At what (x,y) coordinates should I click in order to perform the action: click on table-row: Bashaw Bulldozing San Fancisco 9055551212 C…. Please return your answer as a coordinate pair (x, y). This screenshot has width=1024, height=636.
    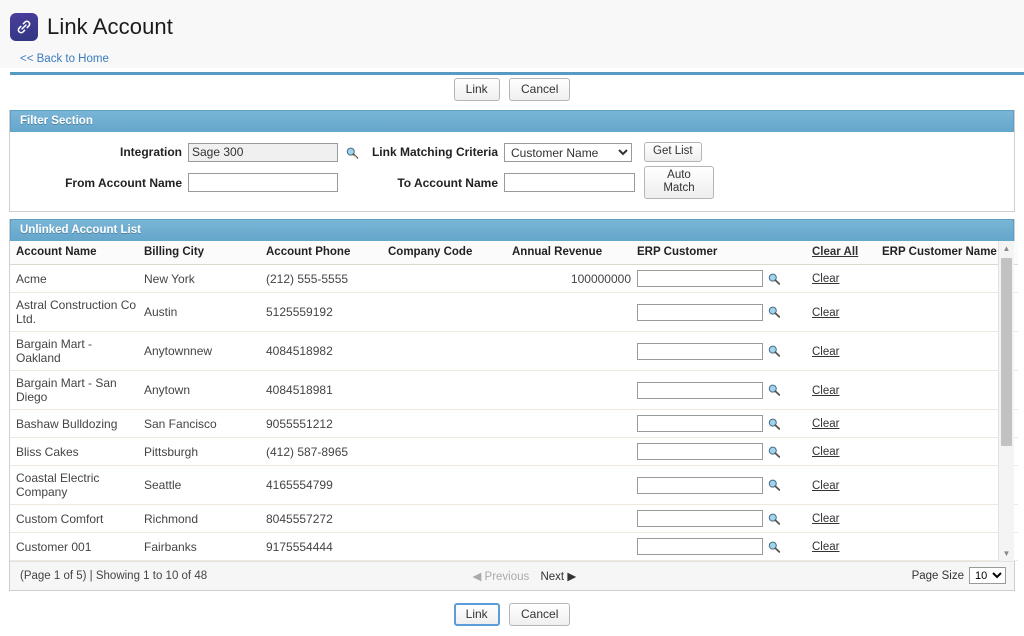
    Looking at the image, I should click on (514, 423).